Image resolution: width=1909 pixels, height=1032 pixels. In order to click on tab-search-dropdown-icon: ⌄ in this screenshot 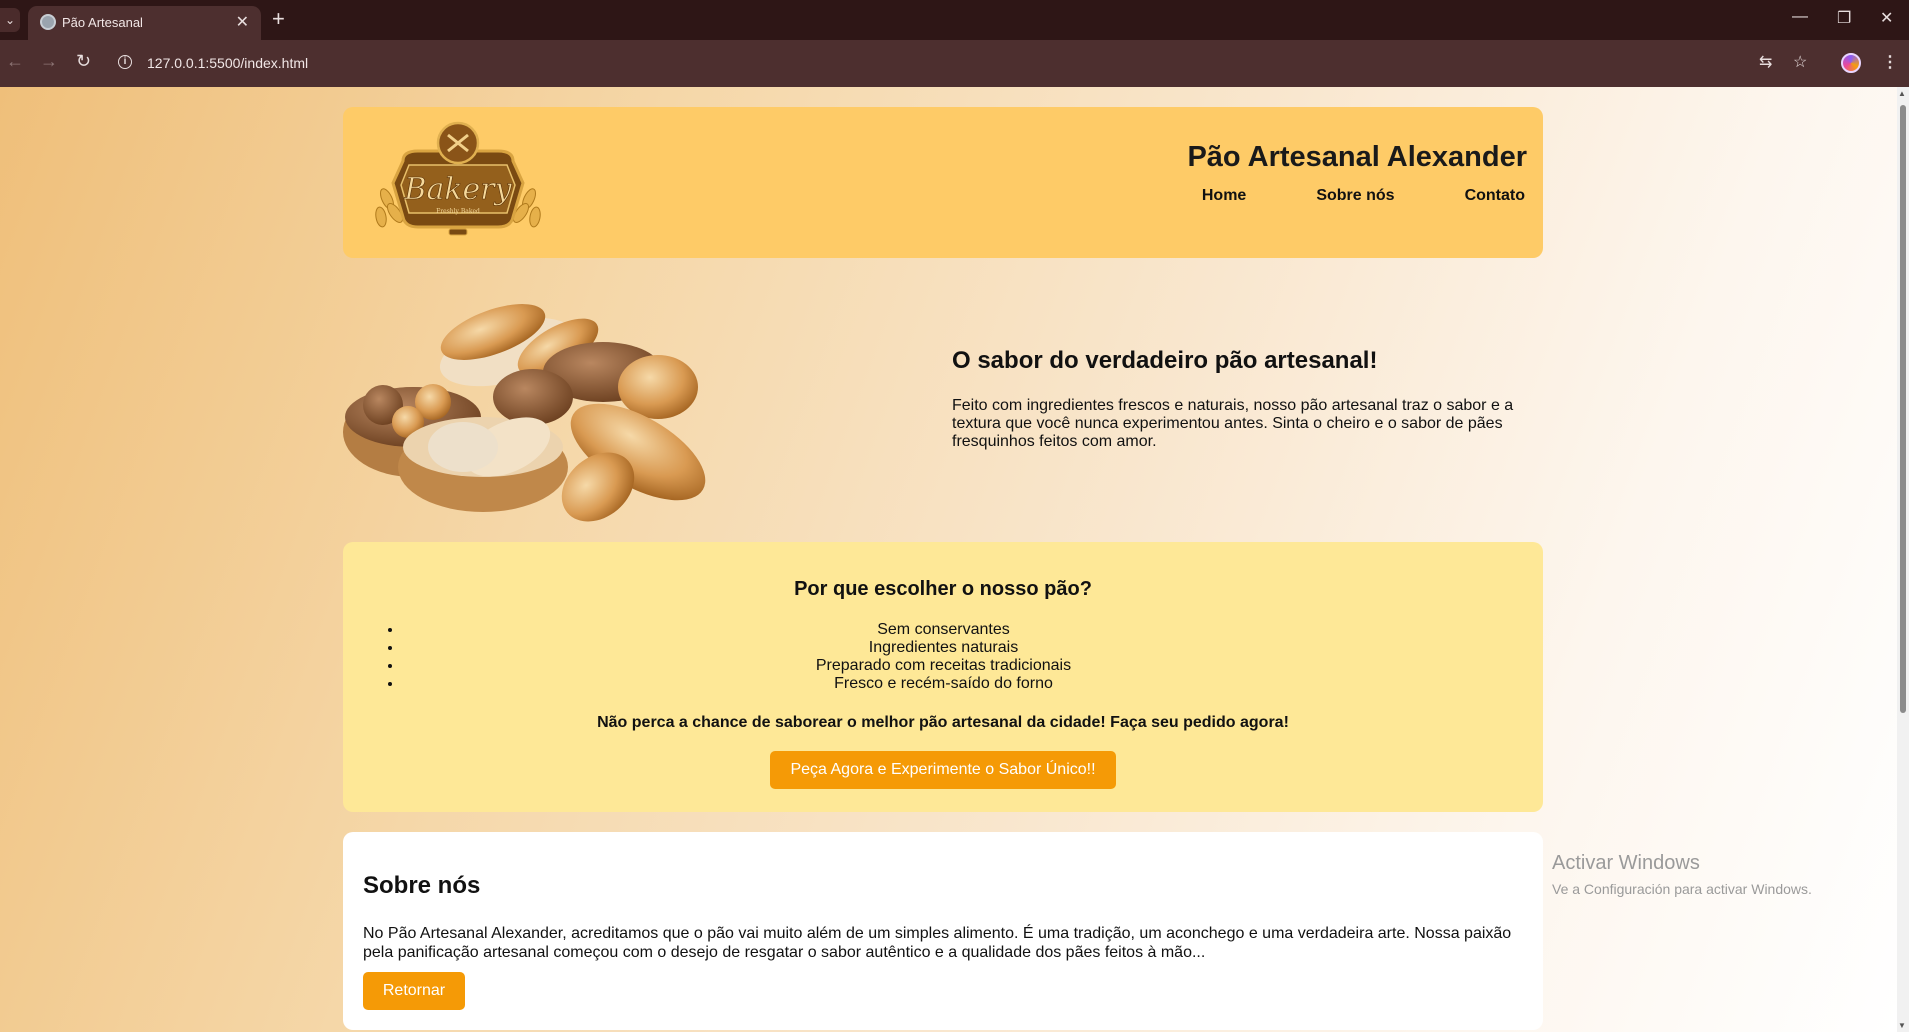, I will do `click(10, 20)`.